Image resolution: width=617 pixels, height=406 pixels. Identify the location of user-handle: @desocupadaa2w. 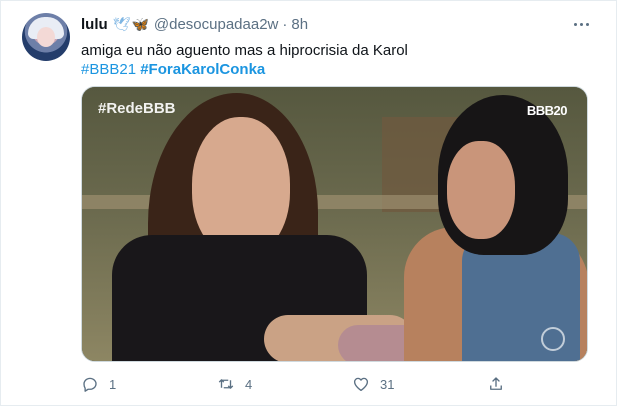
(216, 24).